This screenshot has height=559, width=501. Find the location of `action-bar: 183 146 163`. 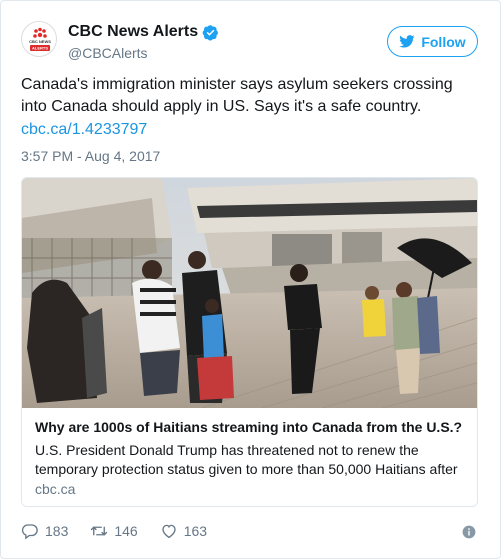

action-bar: 183 146 163 is located at coordinates (125, 531).